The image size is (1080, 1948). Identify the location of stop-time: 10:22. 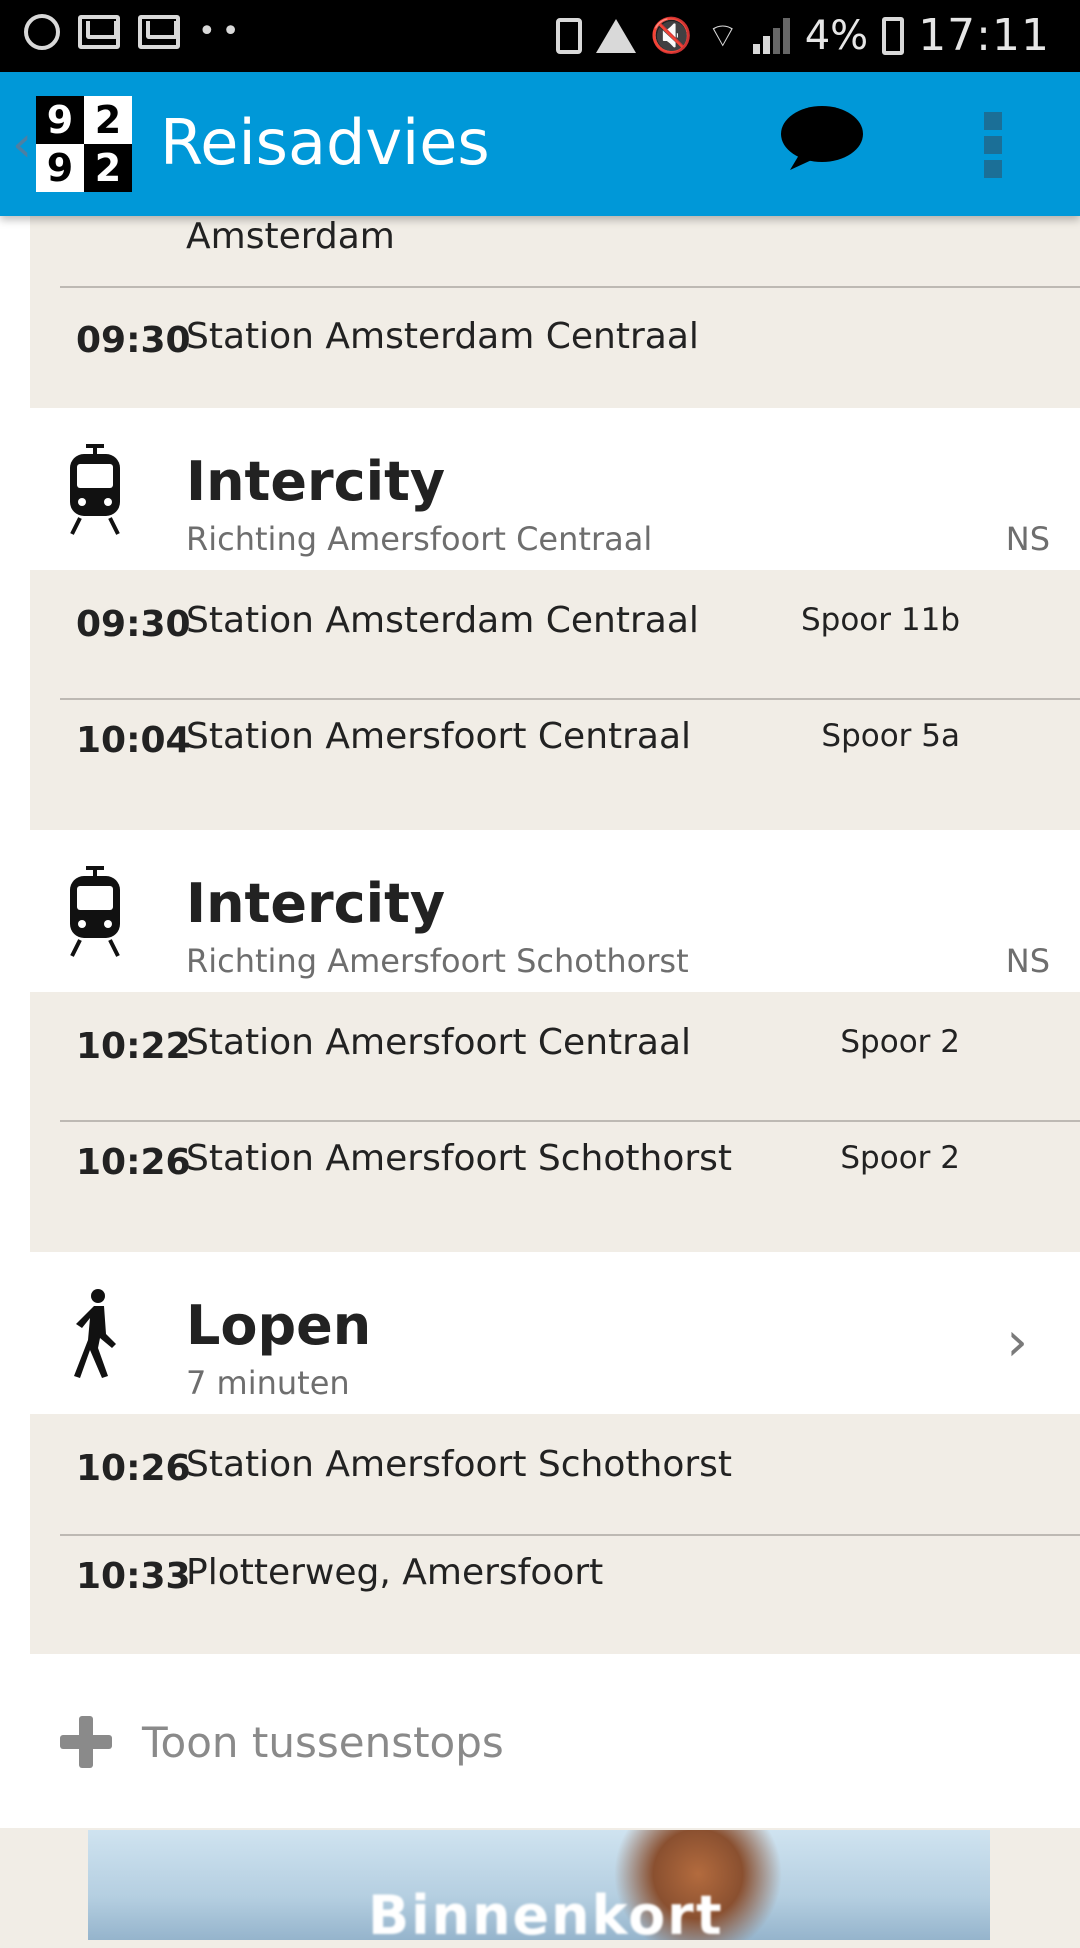
(133, 1046).